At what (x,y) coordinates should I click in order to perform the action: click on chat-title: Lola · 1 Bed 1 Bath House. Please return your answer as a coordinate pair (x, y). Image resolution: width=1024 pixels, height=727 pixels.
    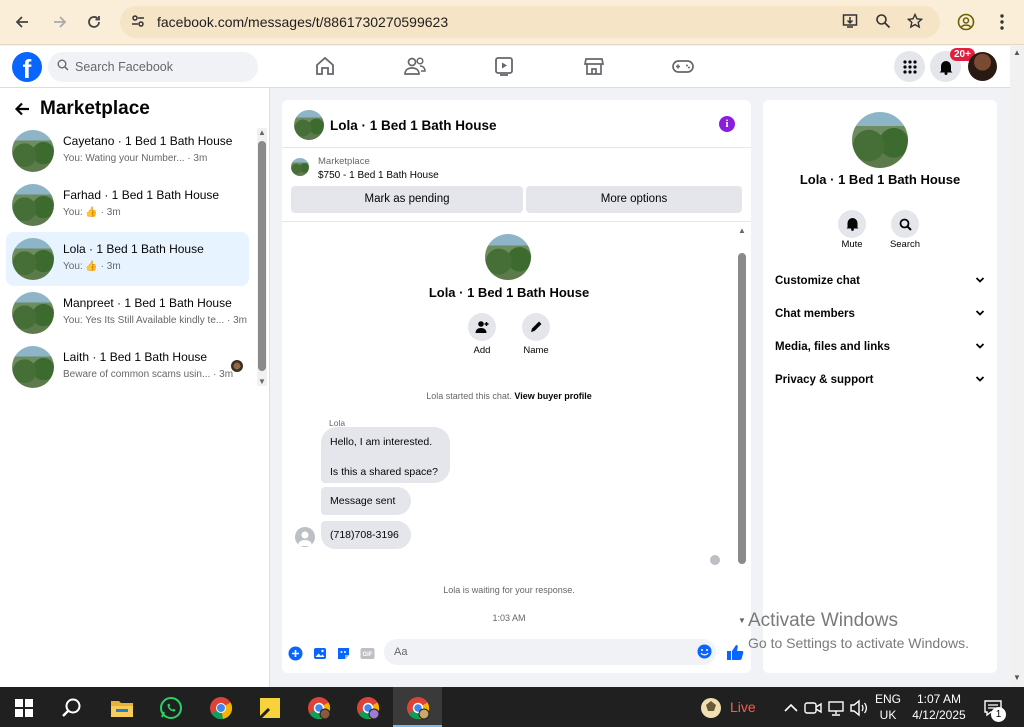
    Looking at the image, I should click on (413, 125).